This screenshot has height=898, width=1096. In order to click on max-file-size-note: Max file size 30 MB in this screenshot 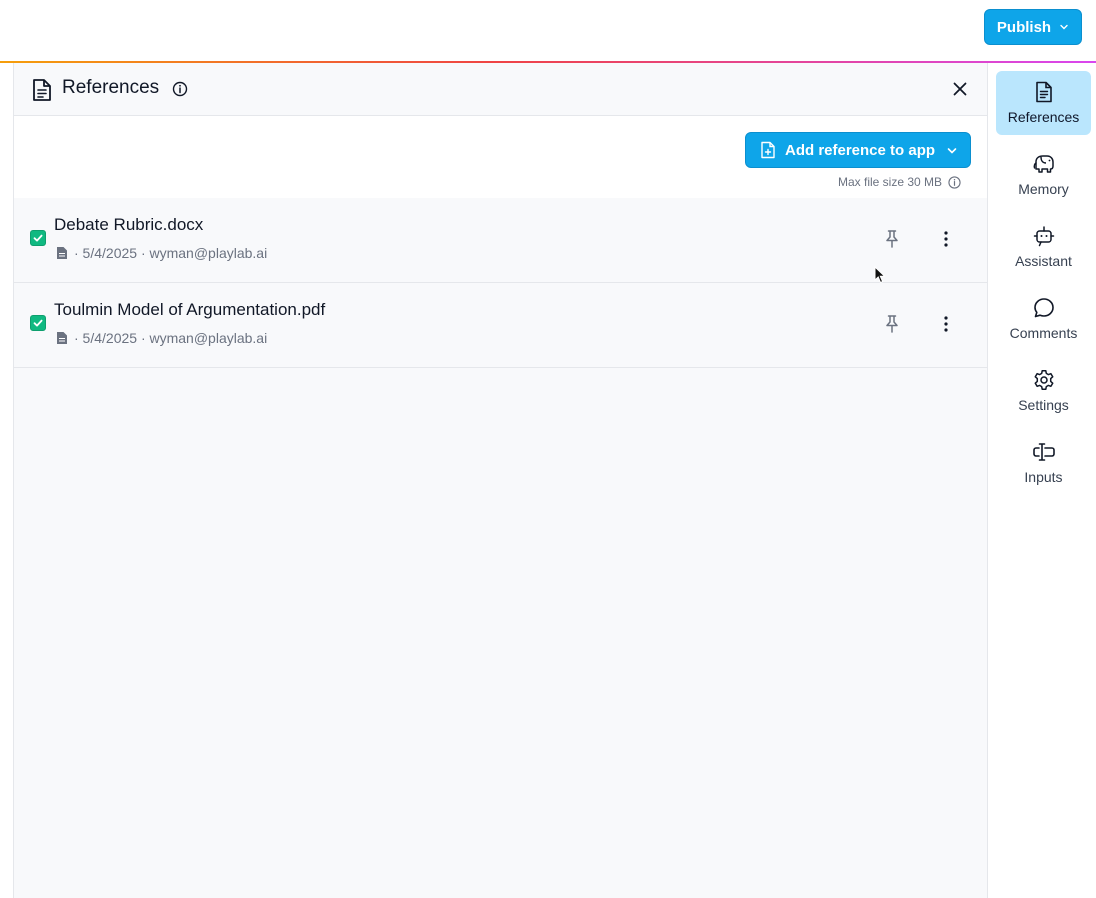, I will do `click(899, 182)`.